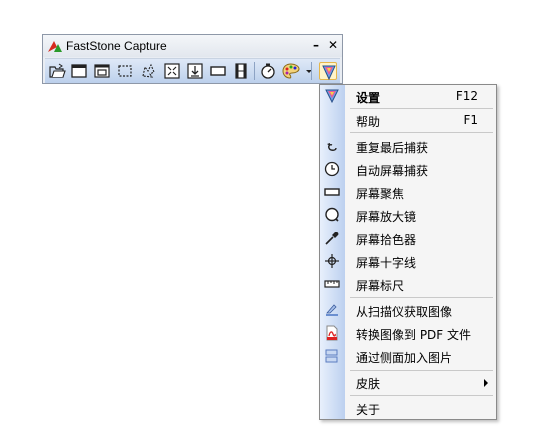 The image size is (544, 448). Describe the element at coordinates (192, 46) in the screenshot. I see `title-bar: FastStone Capture – ✕` at that location.